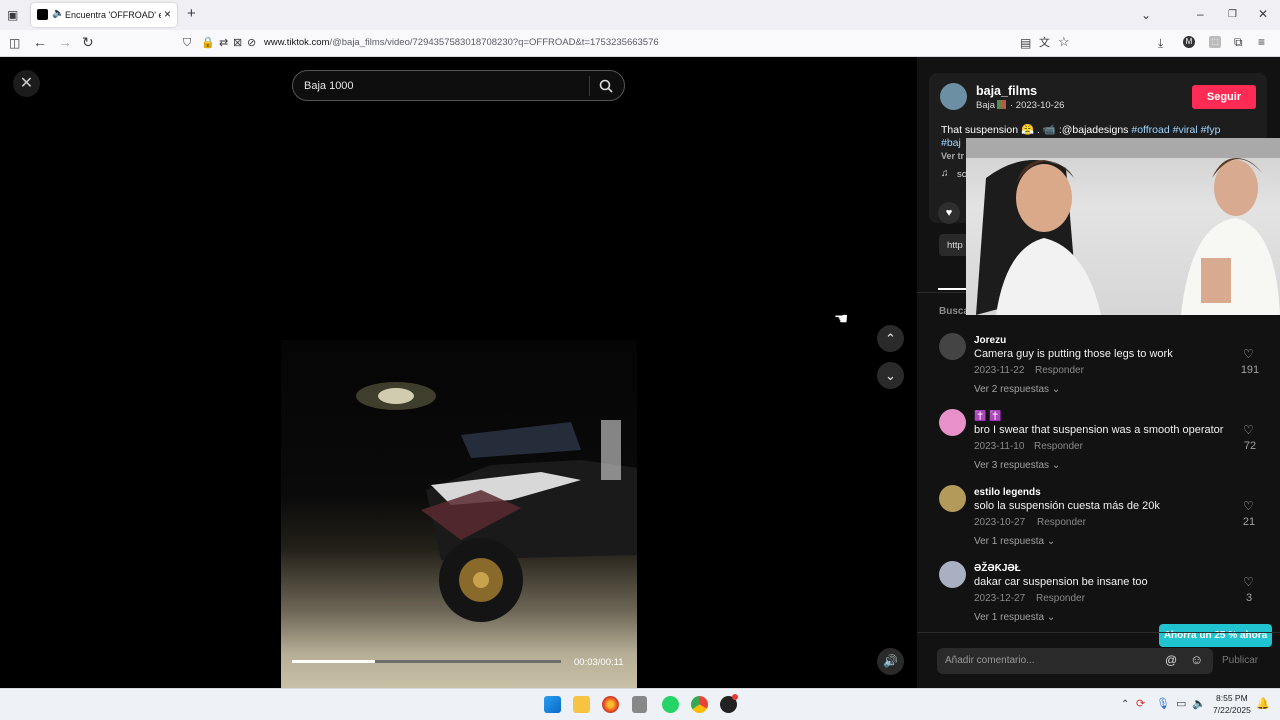 The height and width of the screenshot is (720, 1280). What do you see at coordinates (1075, 661) in the screenshot?
I see `comment-box: Añadir comentario... @ ☺` at bounding box center [1075, 661].